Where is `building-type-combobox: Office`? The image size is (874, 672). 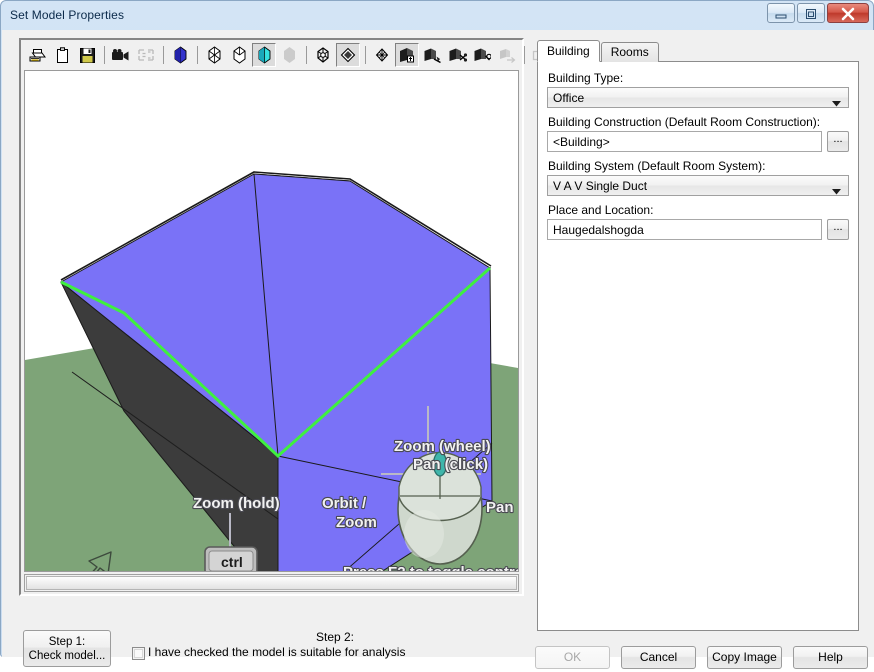
building-type-combobox: Office is located at coordinates (698, 97).